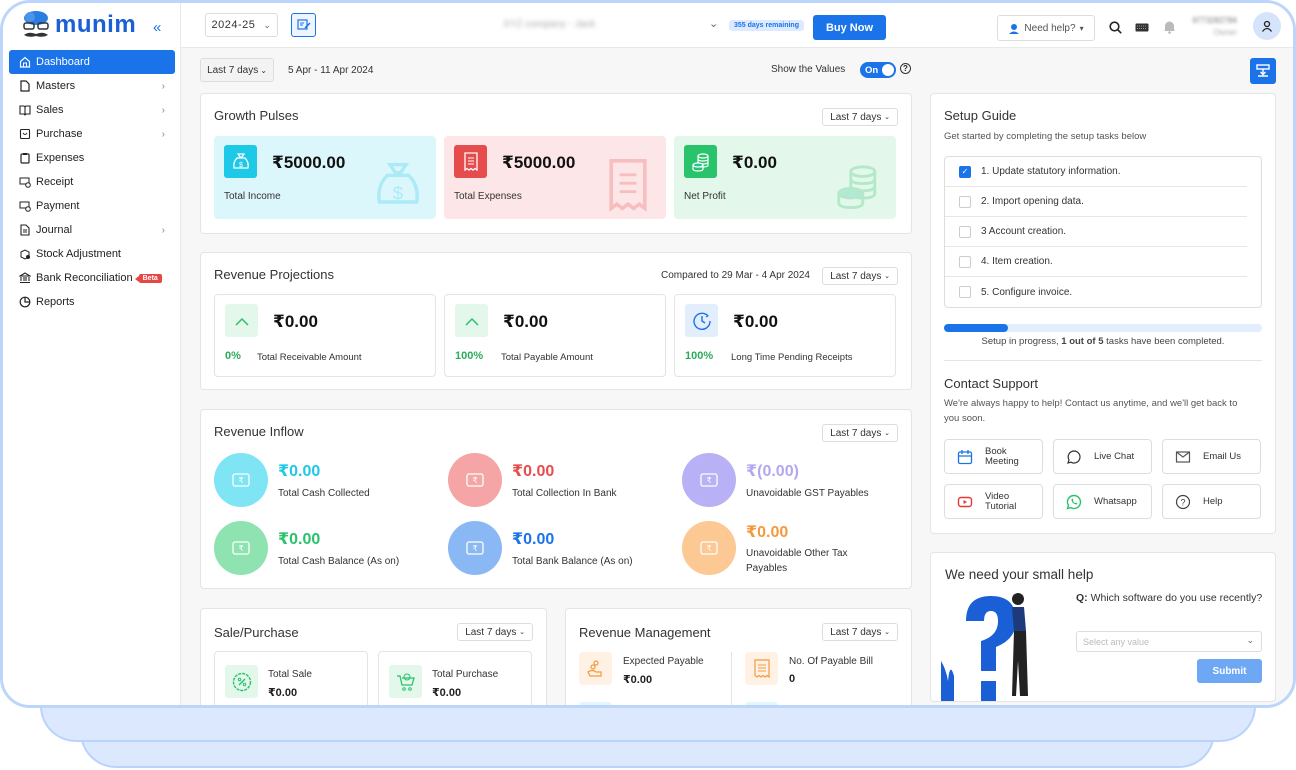 Image resolution: width=1296 pixels, height=770 pixels. Describe the element at coordinates (905, 68) in the screenshot. I see `help-circle-icon: ?` at that location.